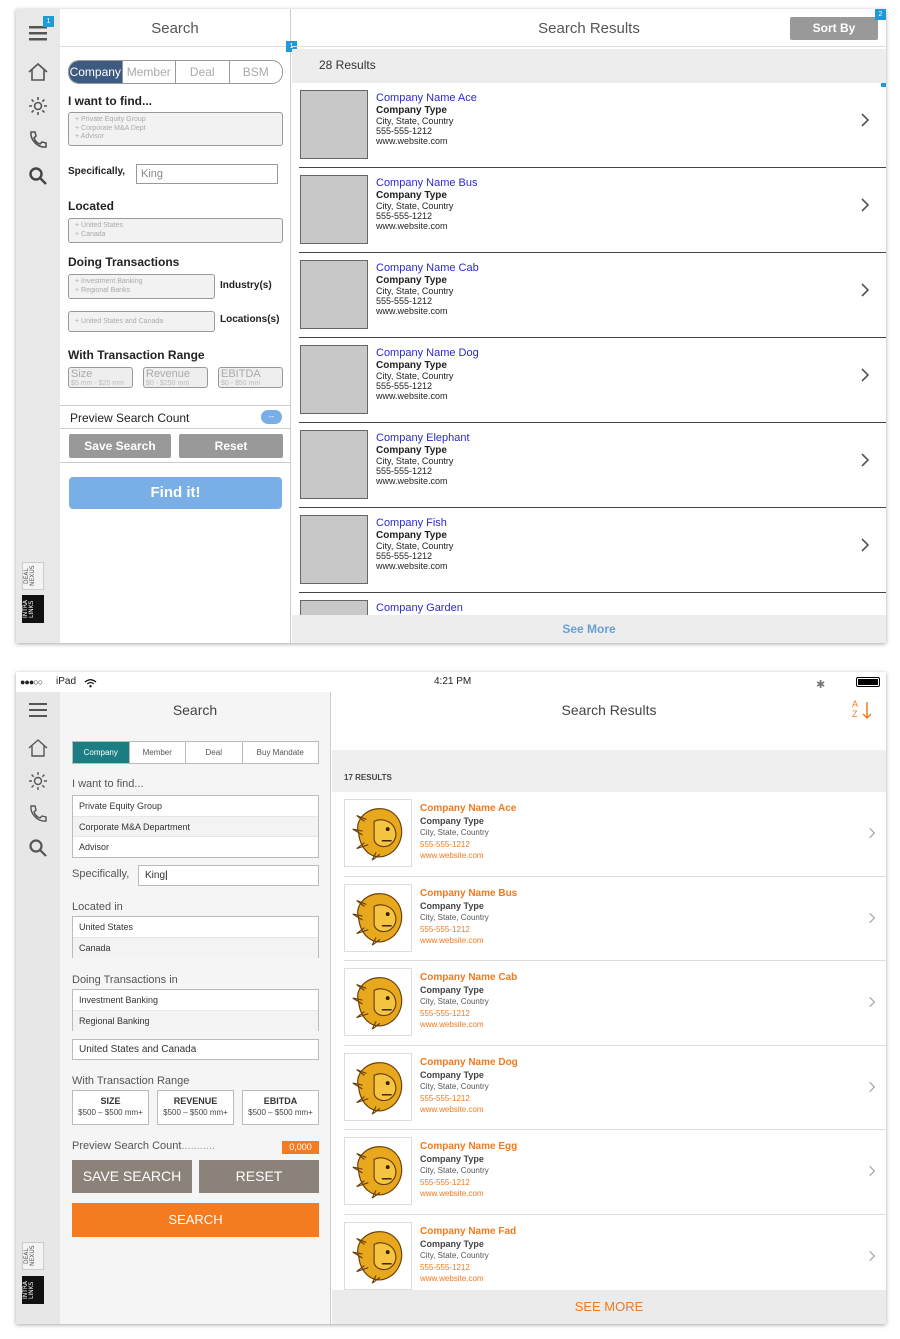 Image resolution: width=900 pixels, height=1339 pixels. What do you see at coordinates (195, 806) in the screenshot?
I see `list-item: Private Equity Group` at bounding box center [195, 806].